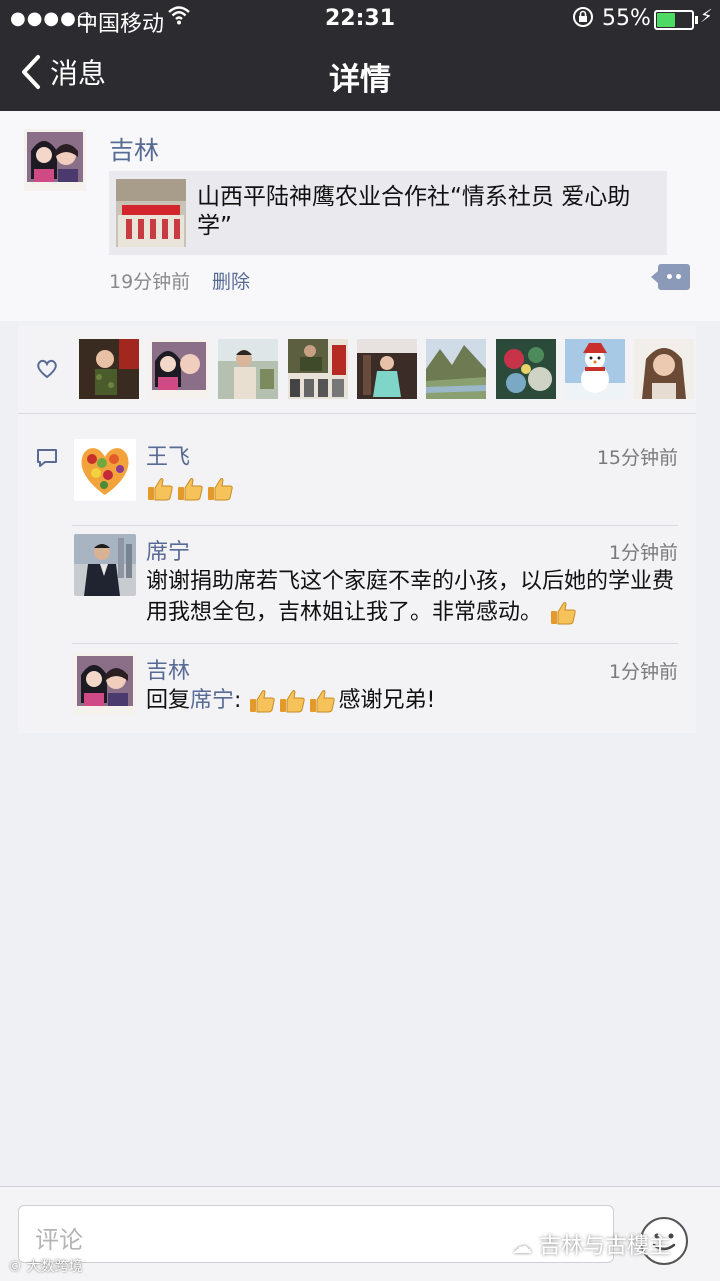 This screenshot has height=1281, width=720. I want to click on watermark: ☁ 吉林与古樓主, so click(591, 1244).